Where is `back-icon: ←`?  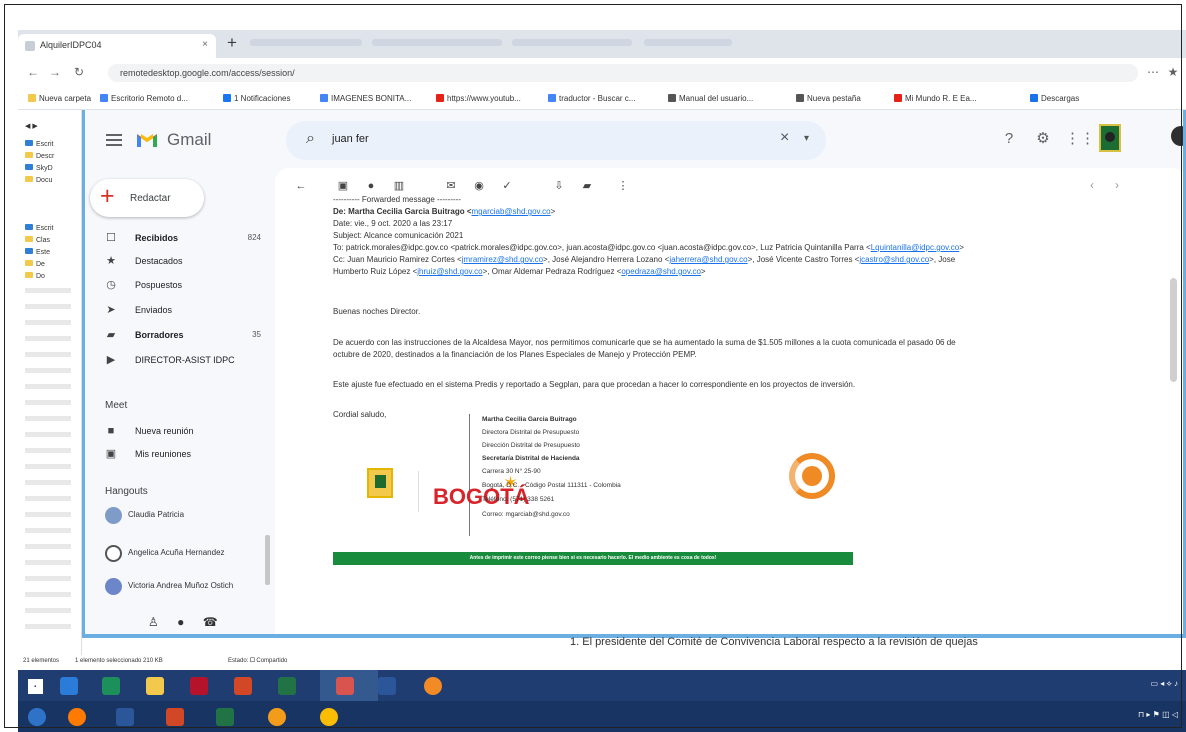
back-icon: ← is located at coordinates (33, 72).